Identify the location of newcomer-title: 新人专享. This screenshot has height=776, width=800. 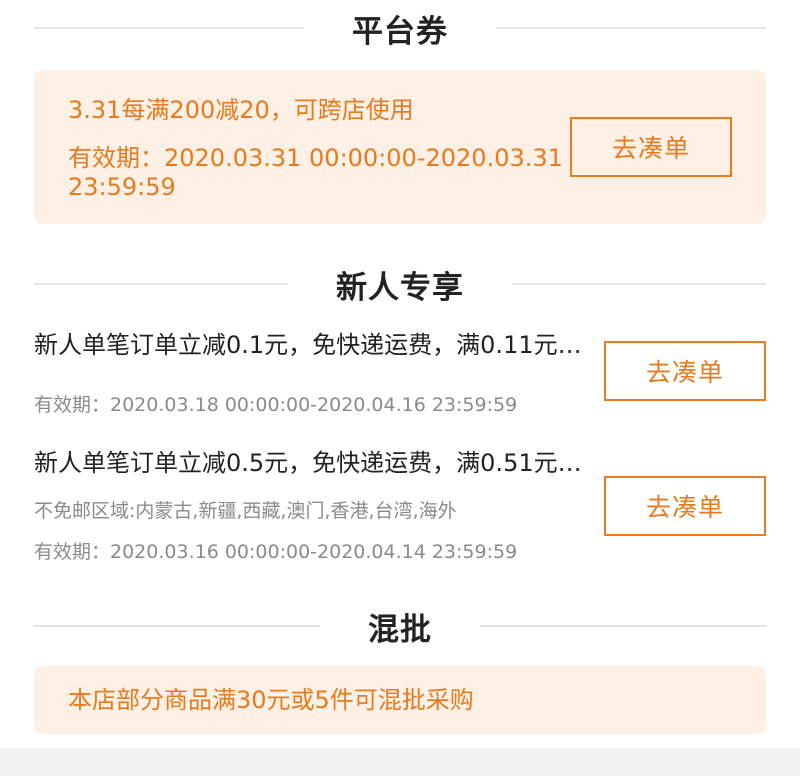
(400, 287).